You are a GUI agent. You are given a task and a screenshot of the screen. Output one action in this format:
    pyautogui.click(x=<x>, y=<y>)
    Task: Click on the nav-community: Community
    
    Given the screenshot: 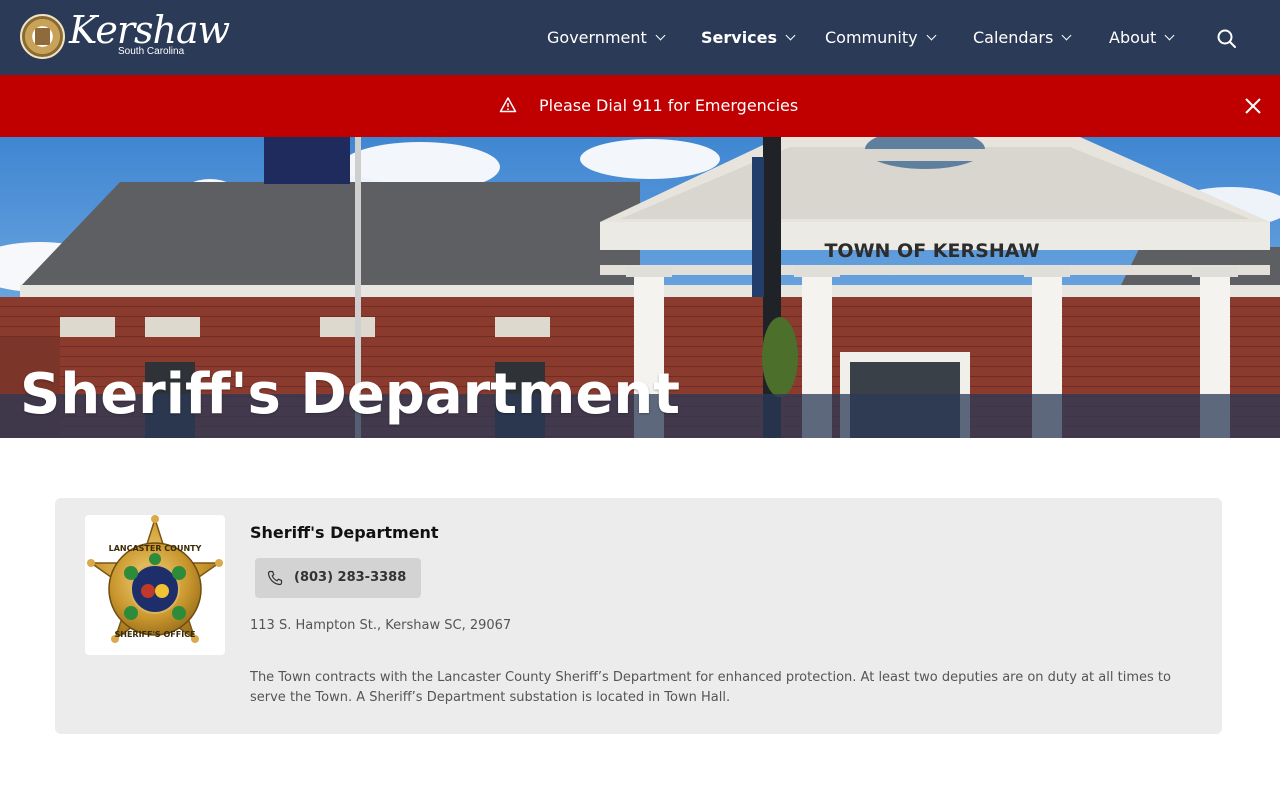 What is the action you would take?
    pyautogui.click(x=881, y=37)
    